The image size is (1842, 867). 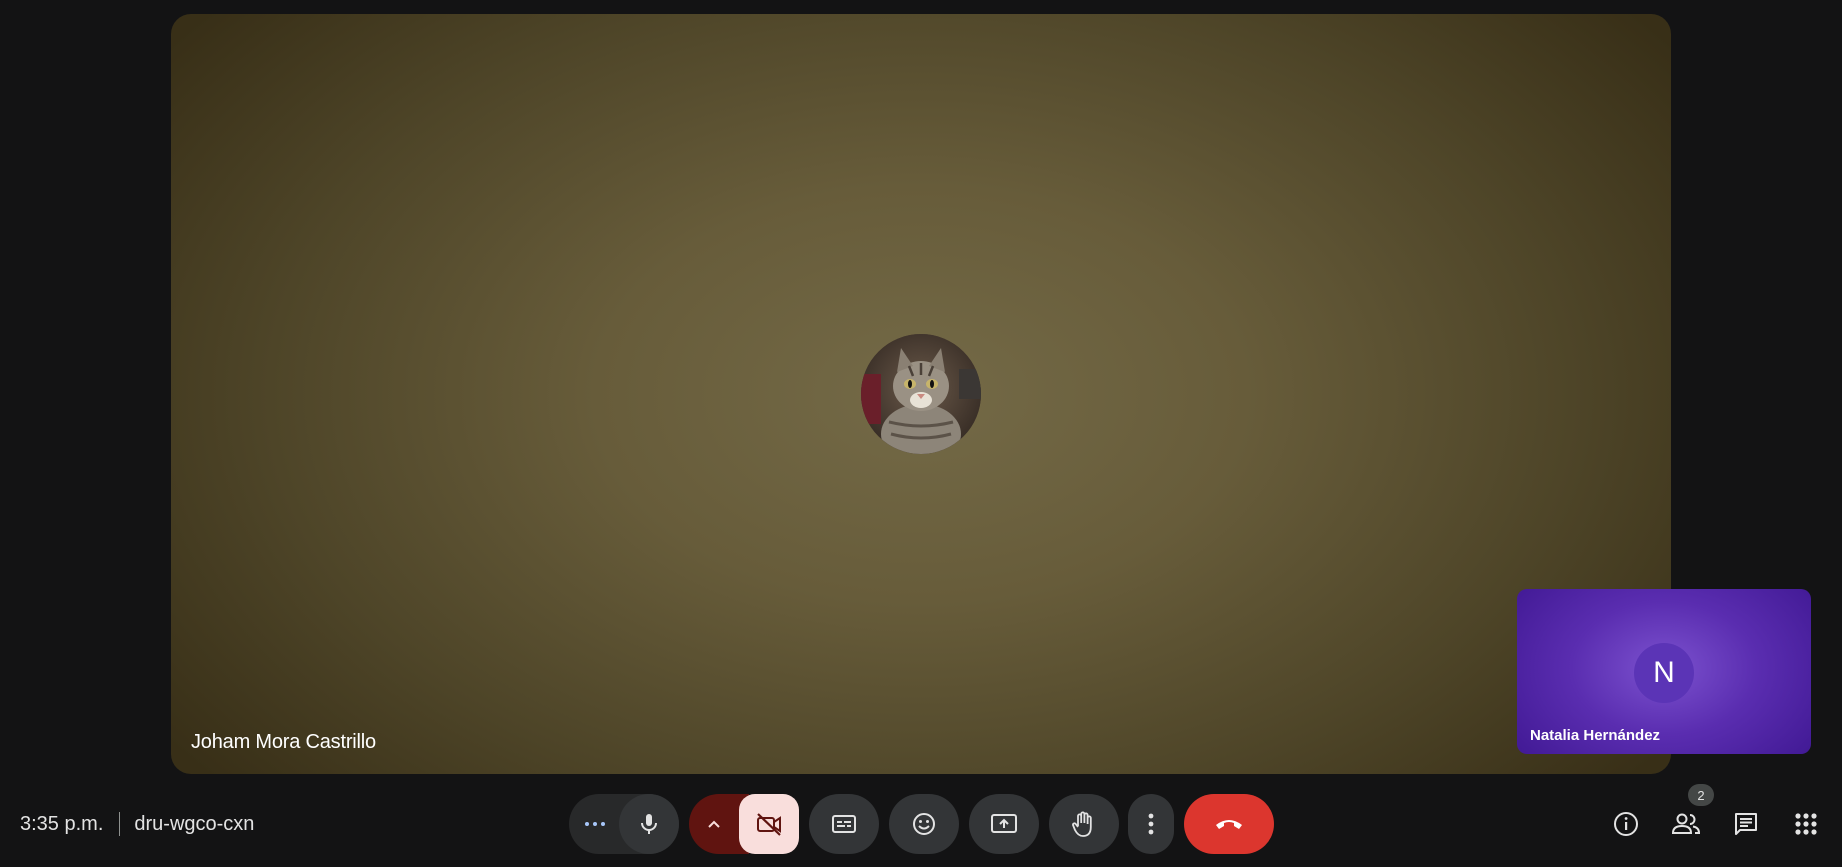 I want to click on chat-button, so click(x=1746, y=824).